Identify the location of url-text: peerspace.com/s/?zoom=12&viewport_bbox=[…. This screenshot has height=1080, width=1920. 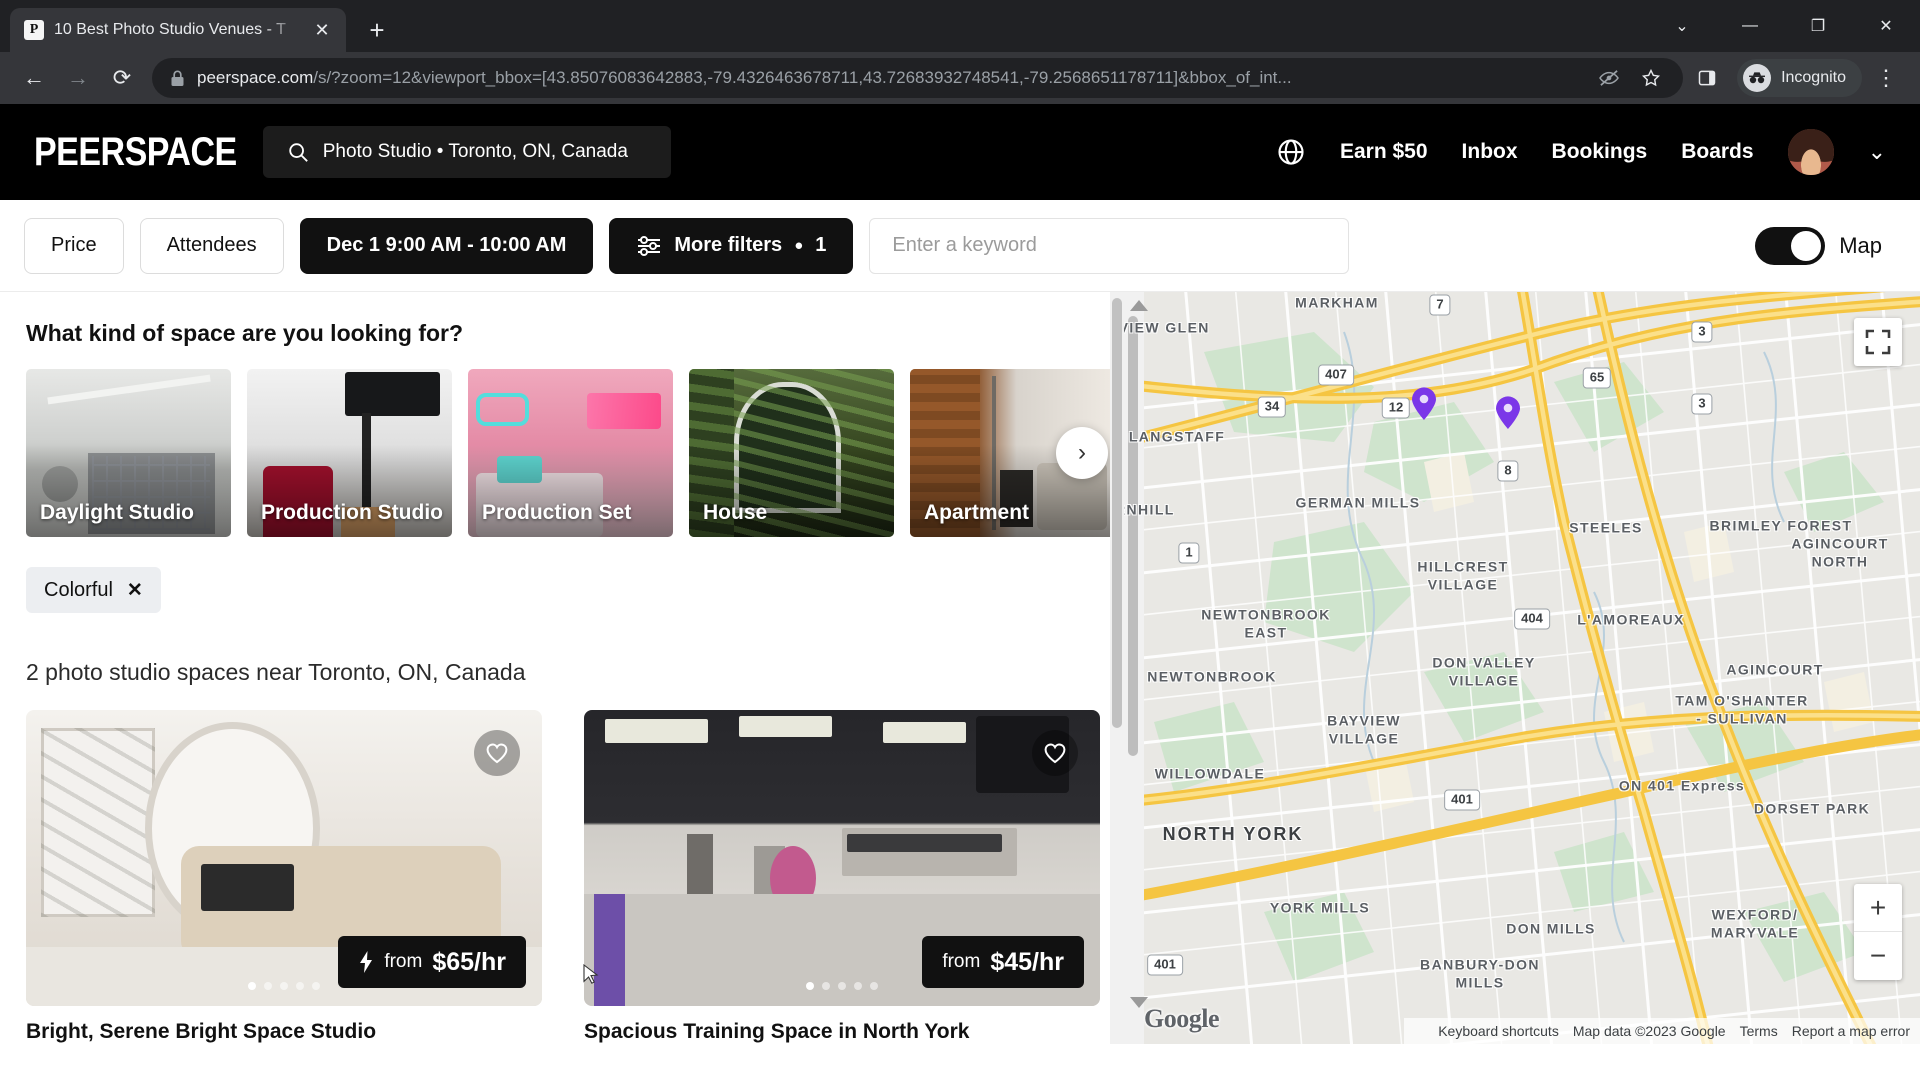
(887, 78).